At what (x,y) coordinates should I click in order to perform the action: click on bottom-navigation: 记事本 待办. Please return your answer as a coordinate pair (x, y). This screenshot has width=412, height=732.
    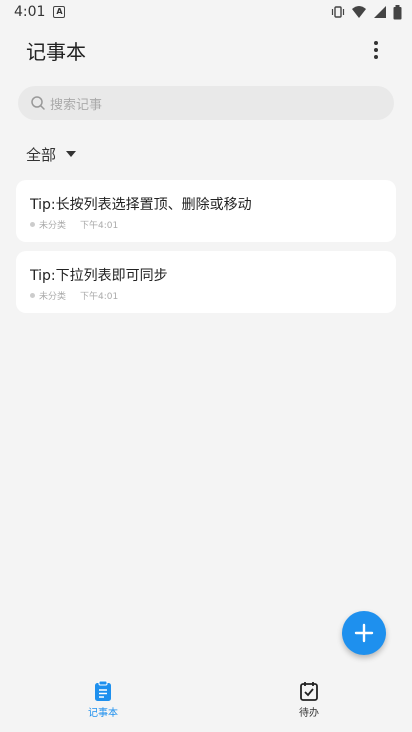
    Looking at the image, I should click on (206, 702).